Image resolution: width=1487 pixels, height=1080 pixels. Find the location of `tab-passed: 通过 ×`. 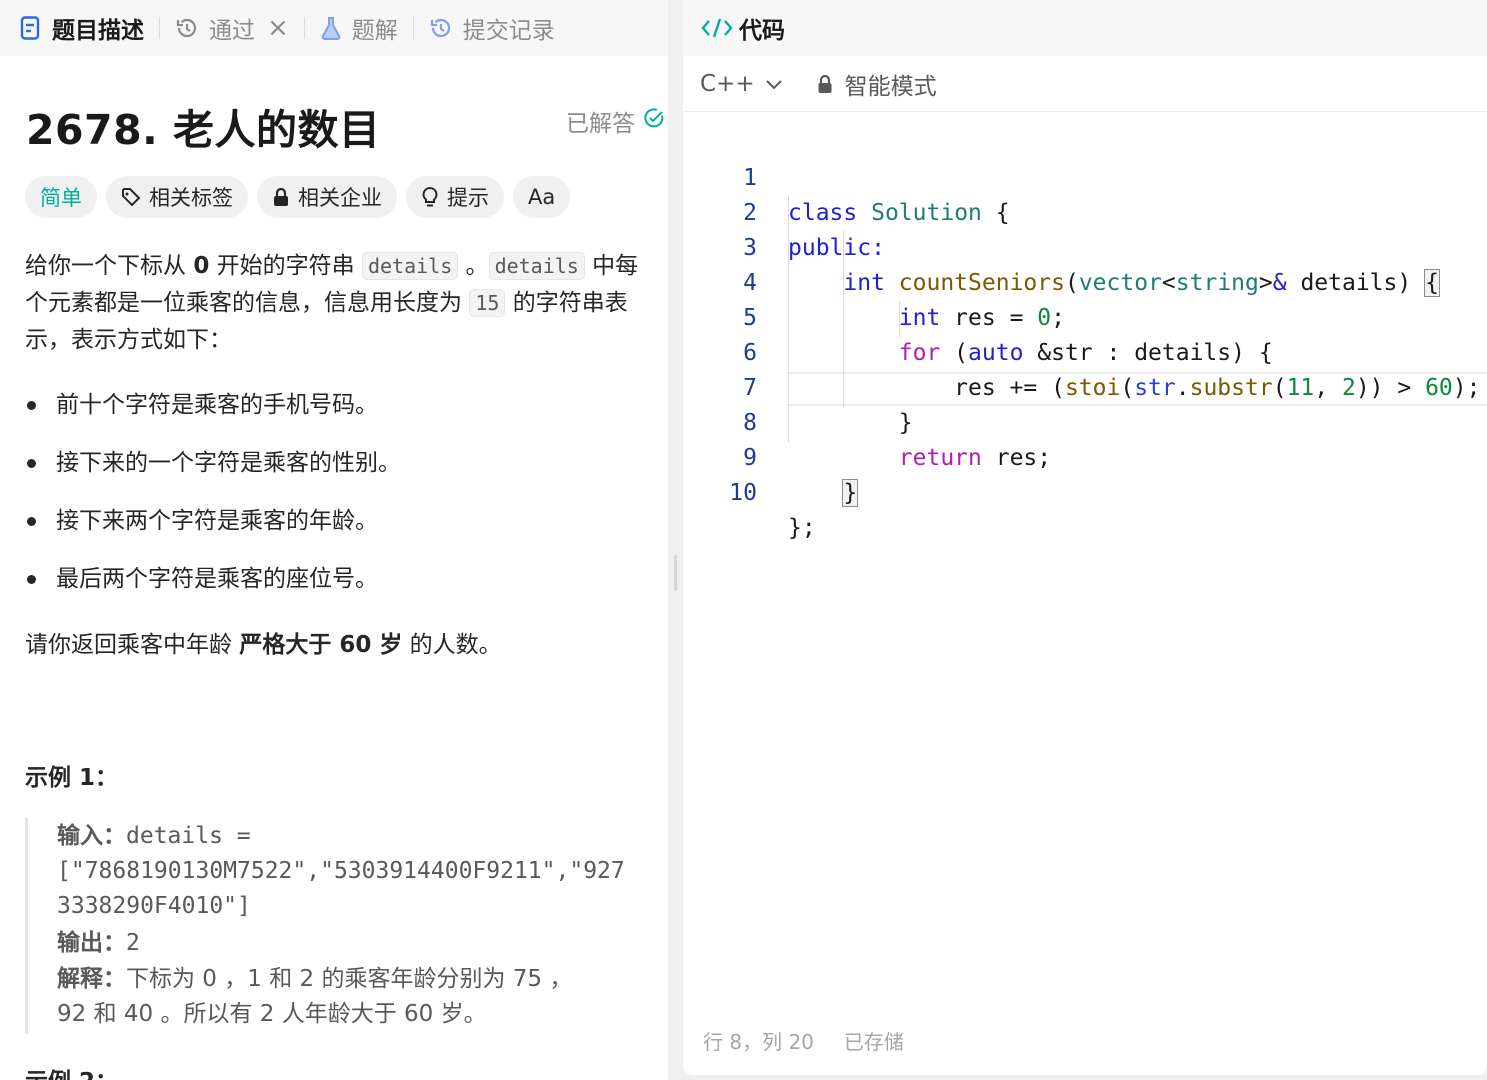

tab-passed: 通过 × is located at coordinates (232, 28).